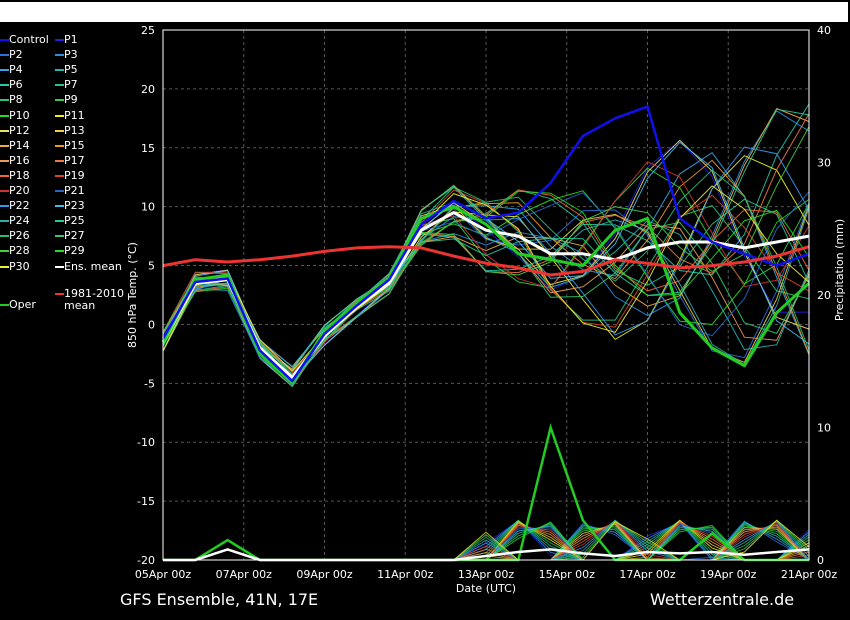 This screenshot has width=850, height=620. What do you see at coordinates (148, 89) in the screenshot?
I see `y-tick-label: 20` at bounding box center [148, 89].